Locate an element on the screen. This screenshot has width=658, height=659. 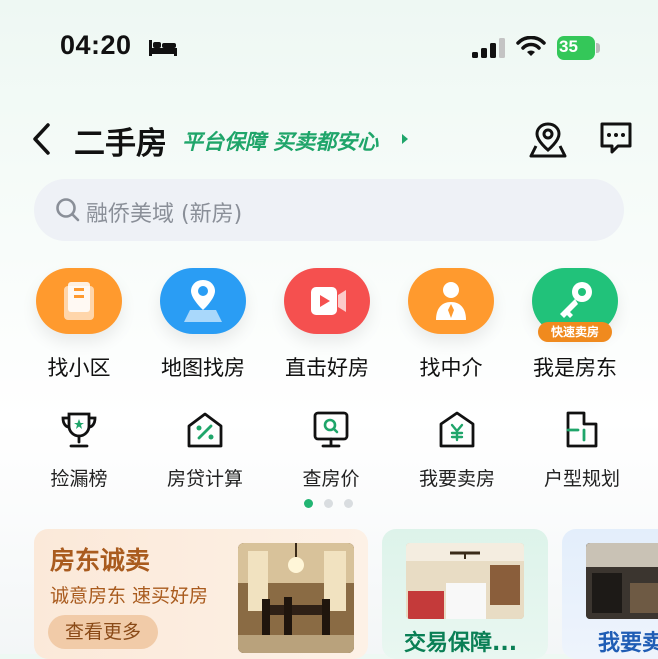
card-title: 我要卖 is located at coordinates (628, 643).